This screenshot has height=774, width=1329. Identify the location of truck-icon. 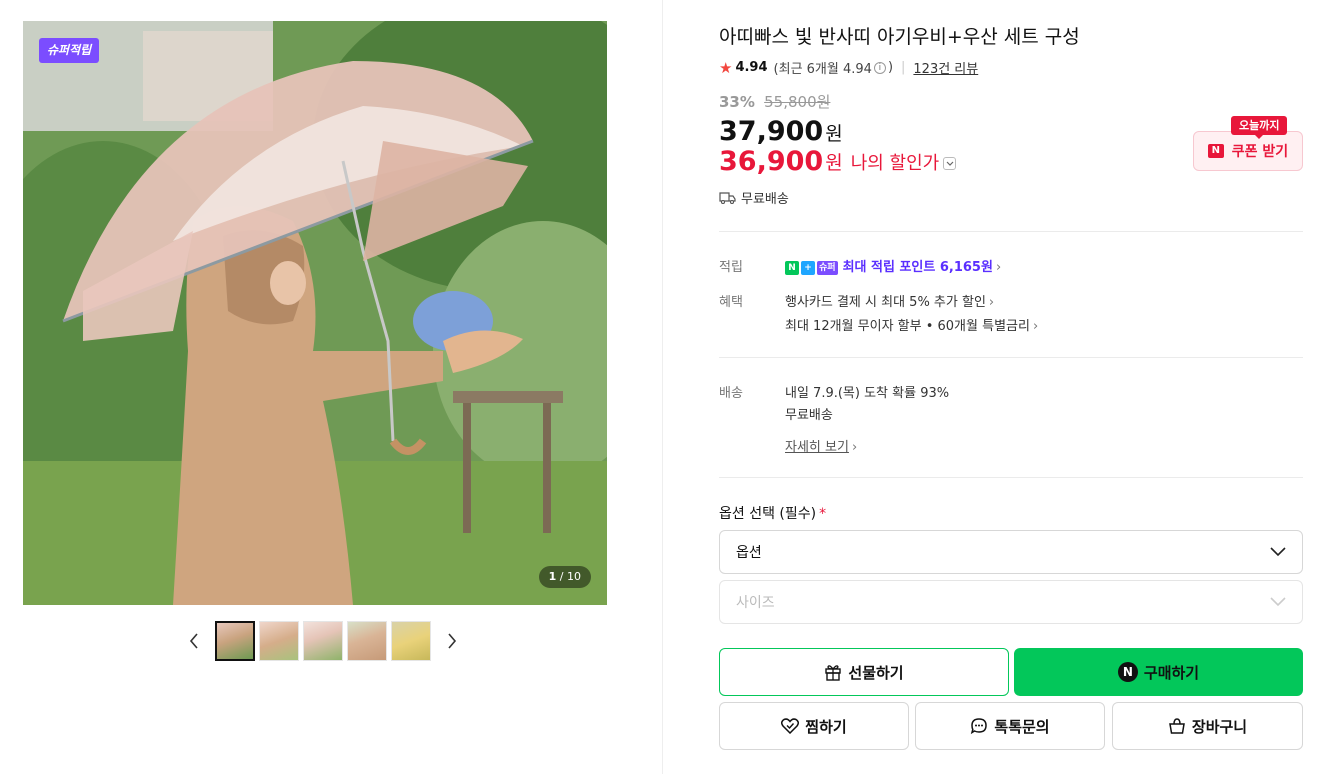
(727, 198).